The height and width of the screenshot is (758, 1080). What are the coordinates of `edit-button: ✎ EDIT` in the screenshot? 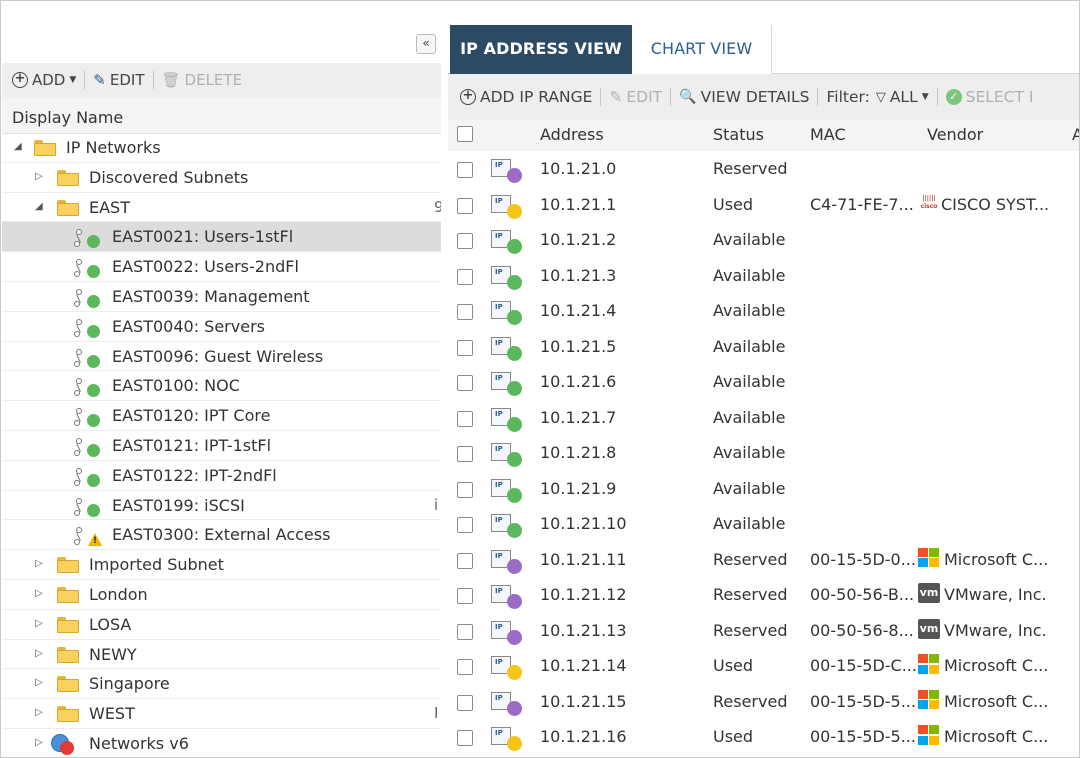 It's located at (121, 80).